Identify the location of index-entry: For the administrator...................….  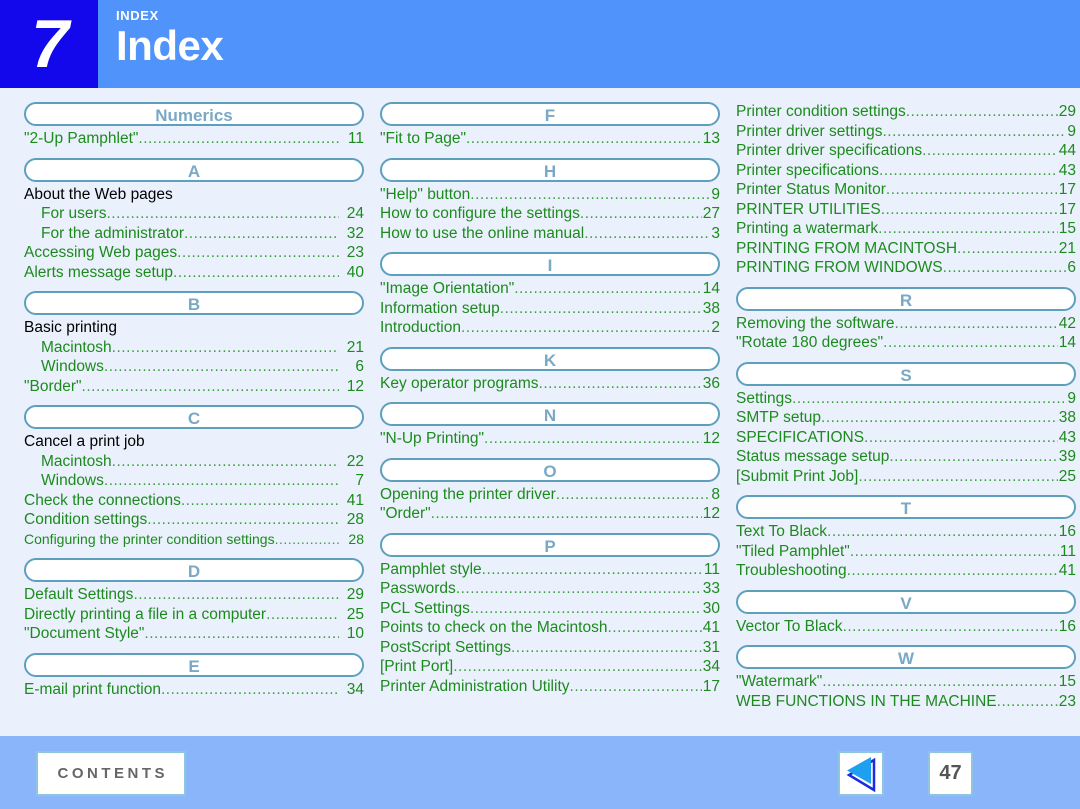
(194, 234).